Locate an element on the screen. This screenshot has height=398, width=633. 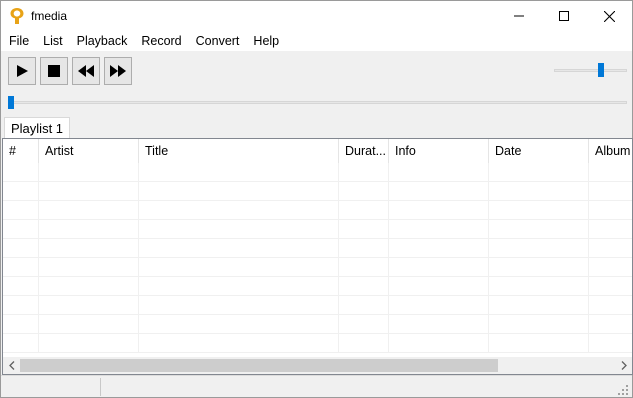
resize-grip-icon is located at coordinates (623, 390).